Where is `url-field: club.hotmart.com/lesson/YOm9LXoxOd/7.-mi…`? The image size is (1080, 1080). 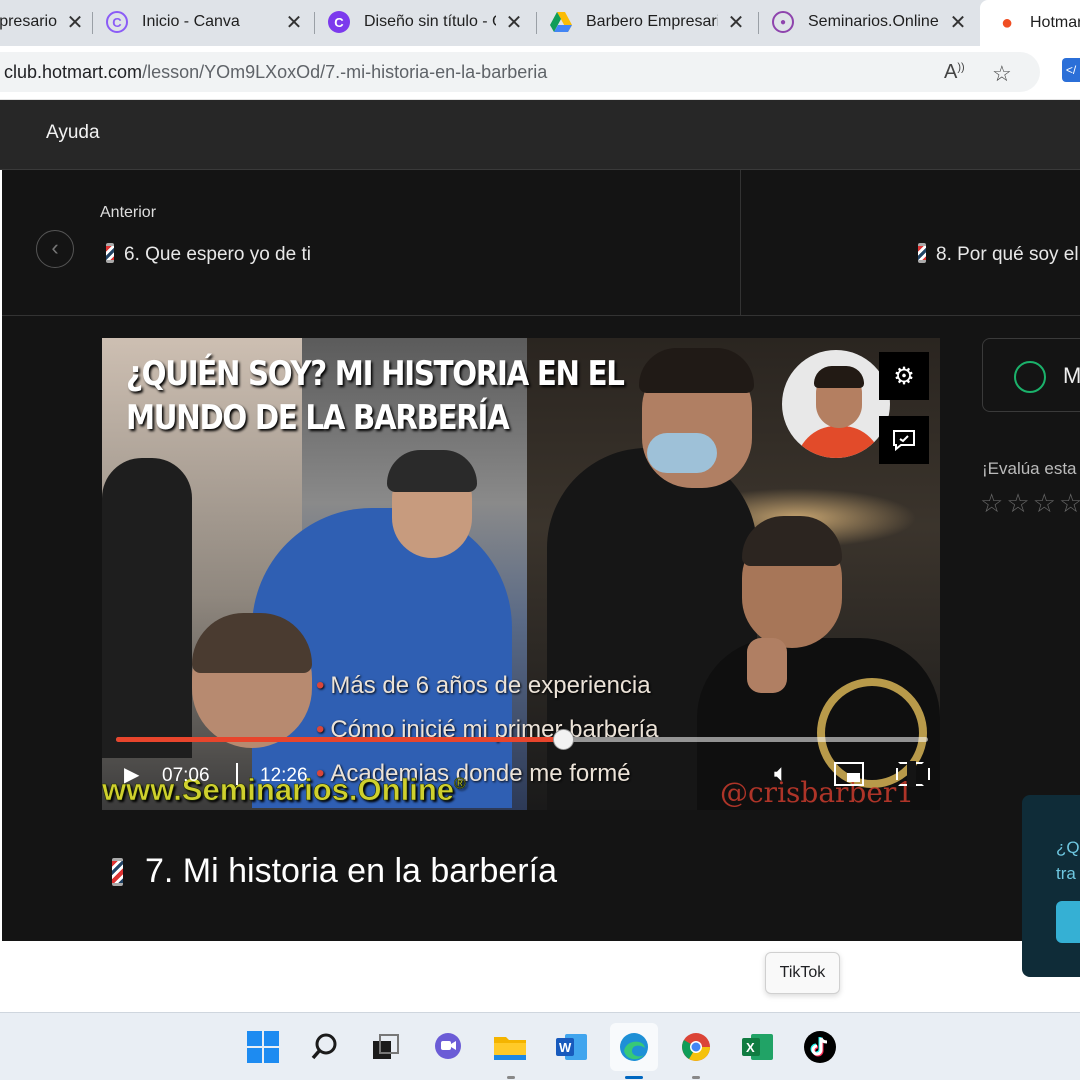
url-field: club.hotmart.com/lesson/YOm9LXoxOd/7.-mi… is located at coordinates (520, 72).